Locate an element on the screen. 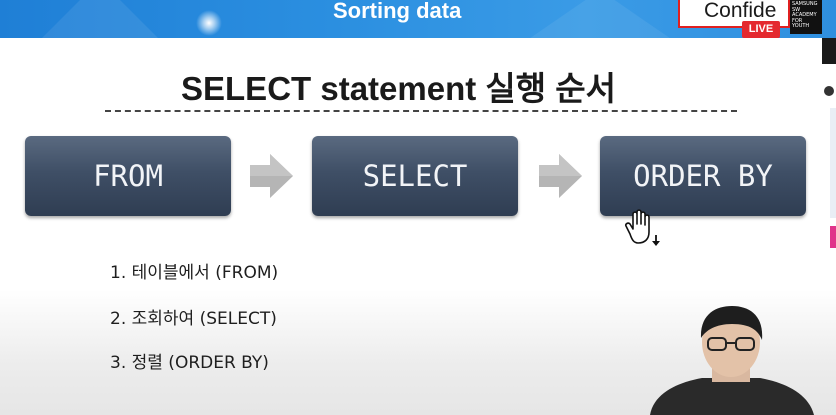 Image resolution: width=836 pixels, height=415 pixels. step-label: FROM is located at coordinates (128, 176).